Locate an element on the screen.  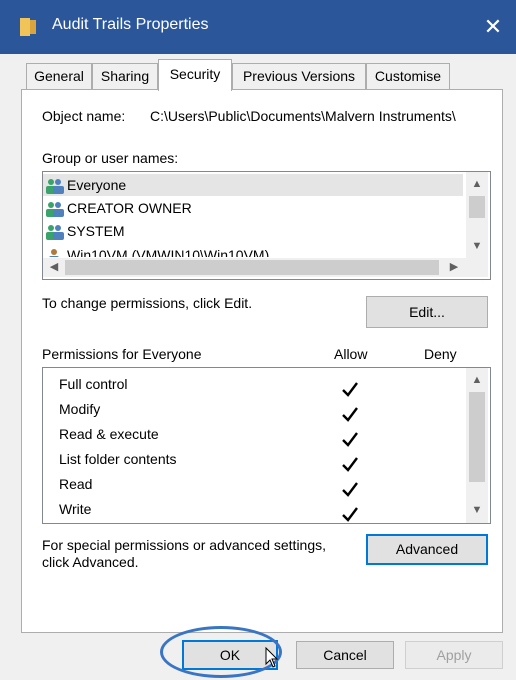
permission-row-write: Write is located at coordinates (75, 509).